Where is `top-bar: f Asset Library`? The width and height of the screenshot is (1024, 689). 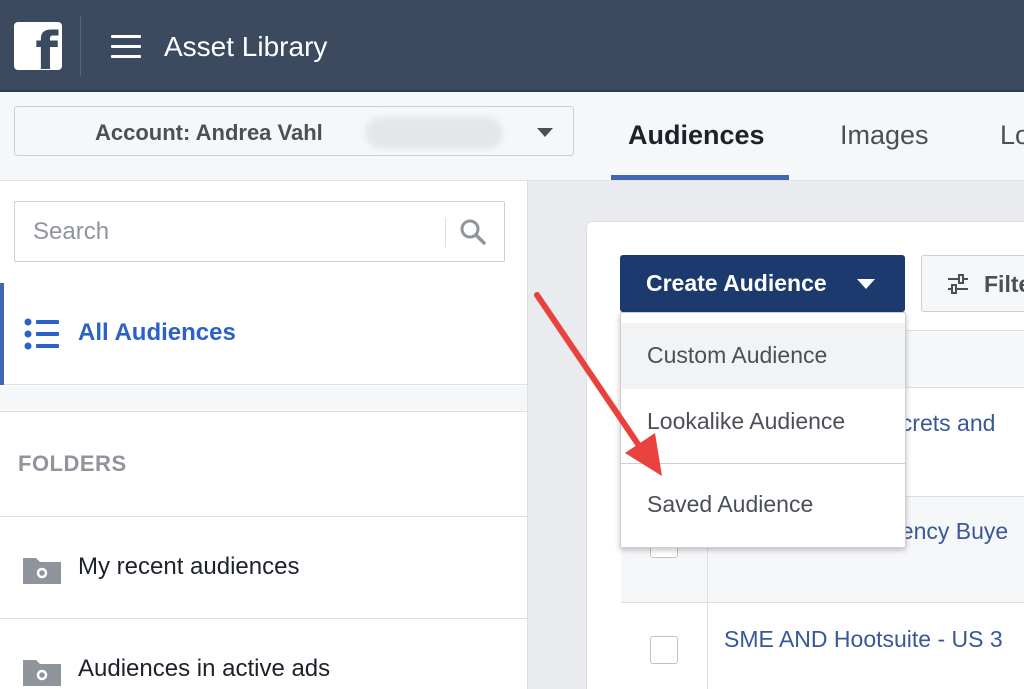
top-bar: f Asset Library is located at coordinates (512, 46).